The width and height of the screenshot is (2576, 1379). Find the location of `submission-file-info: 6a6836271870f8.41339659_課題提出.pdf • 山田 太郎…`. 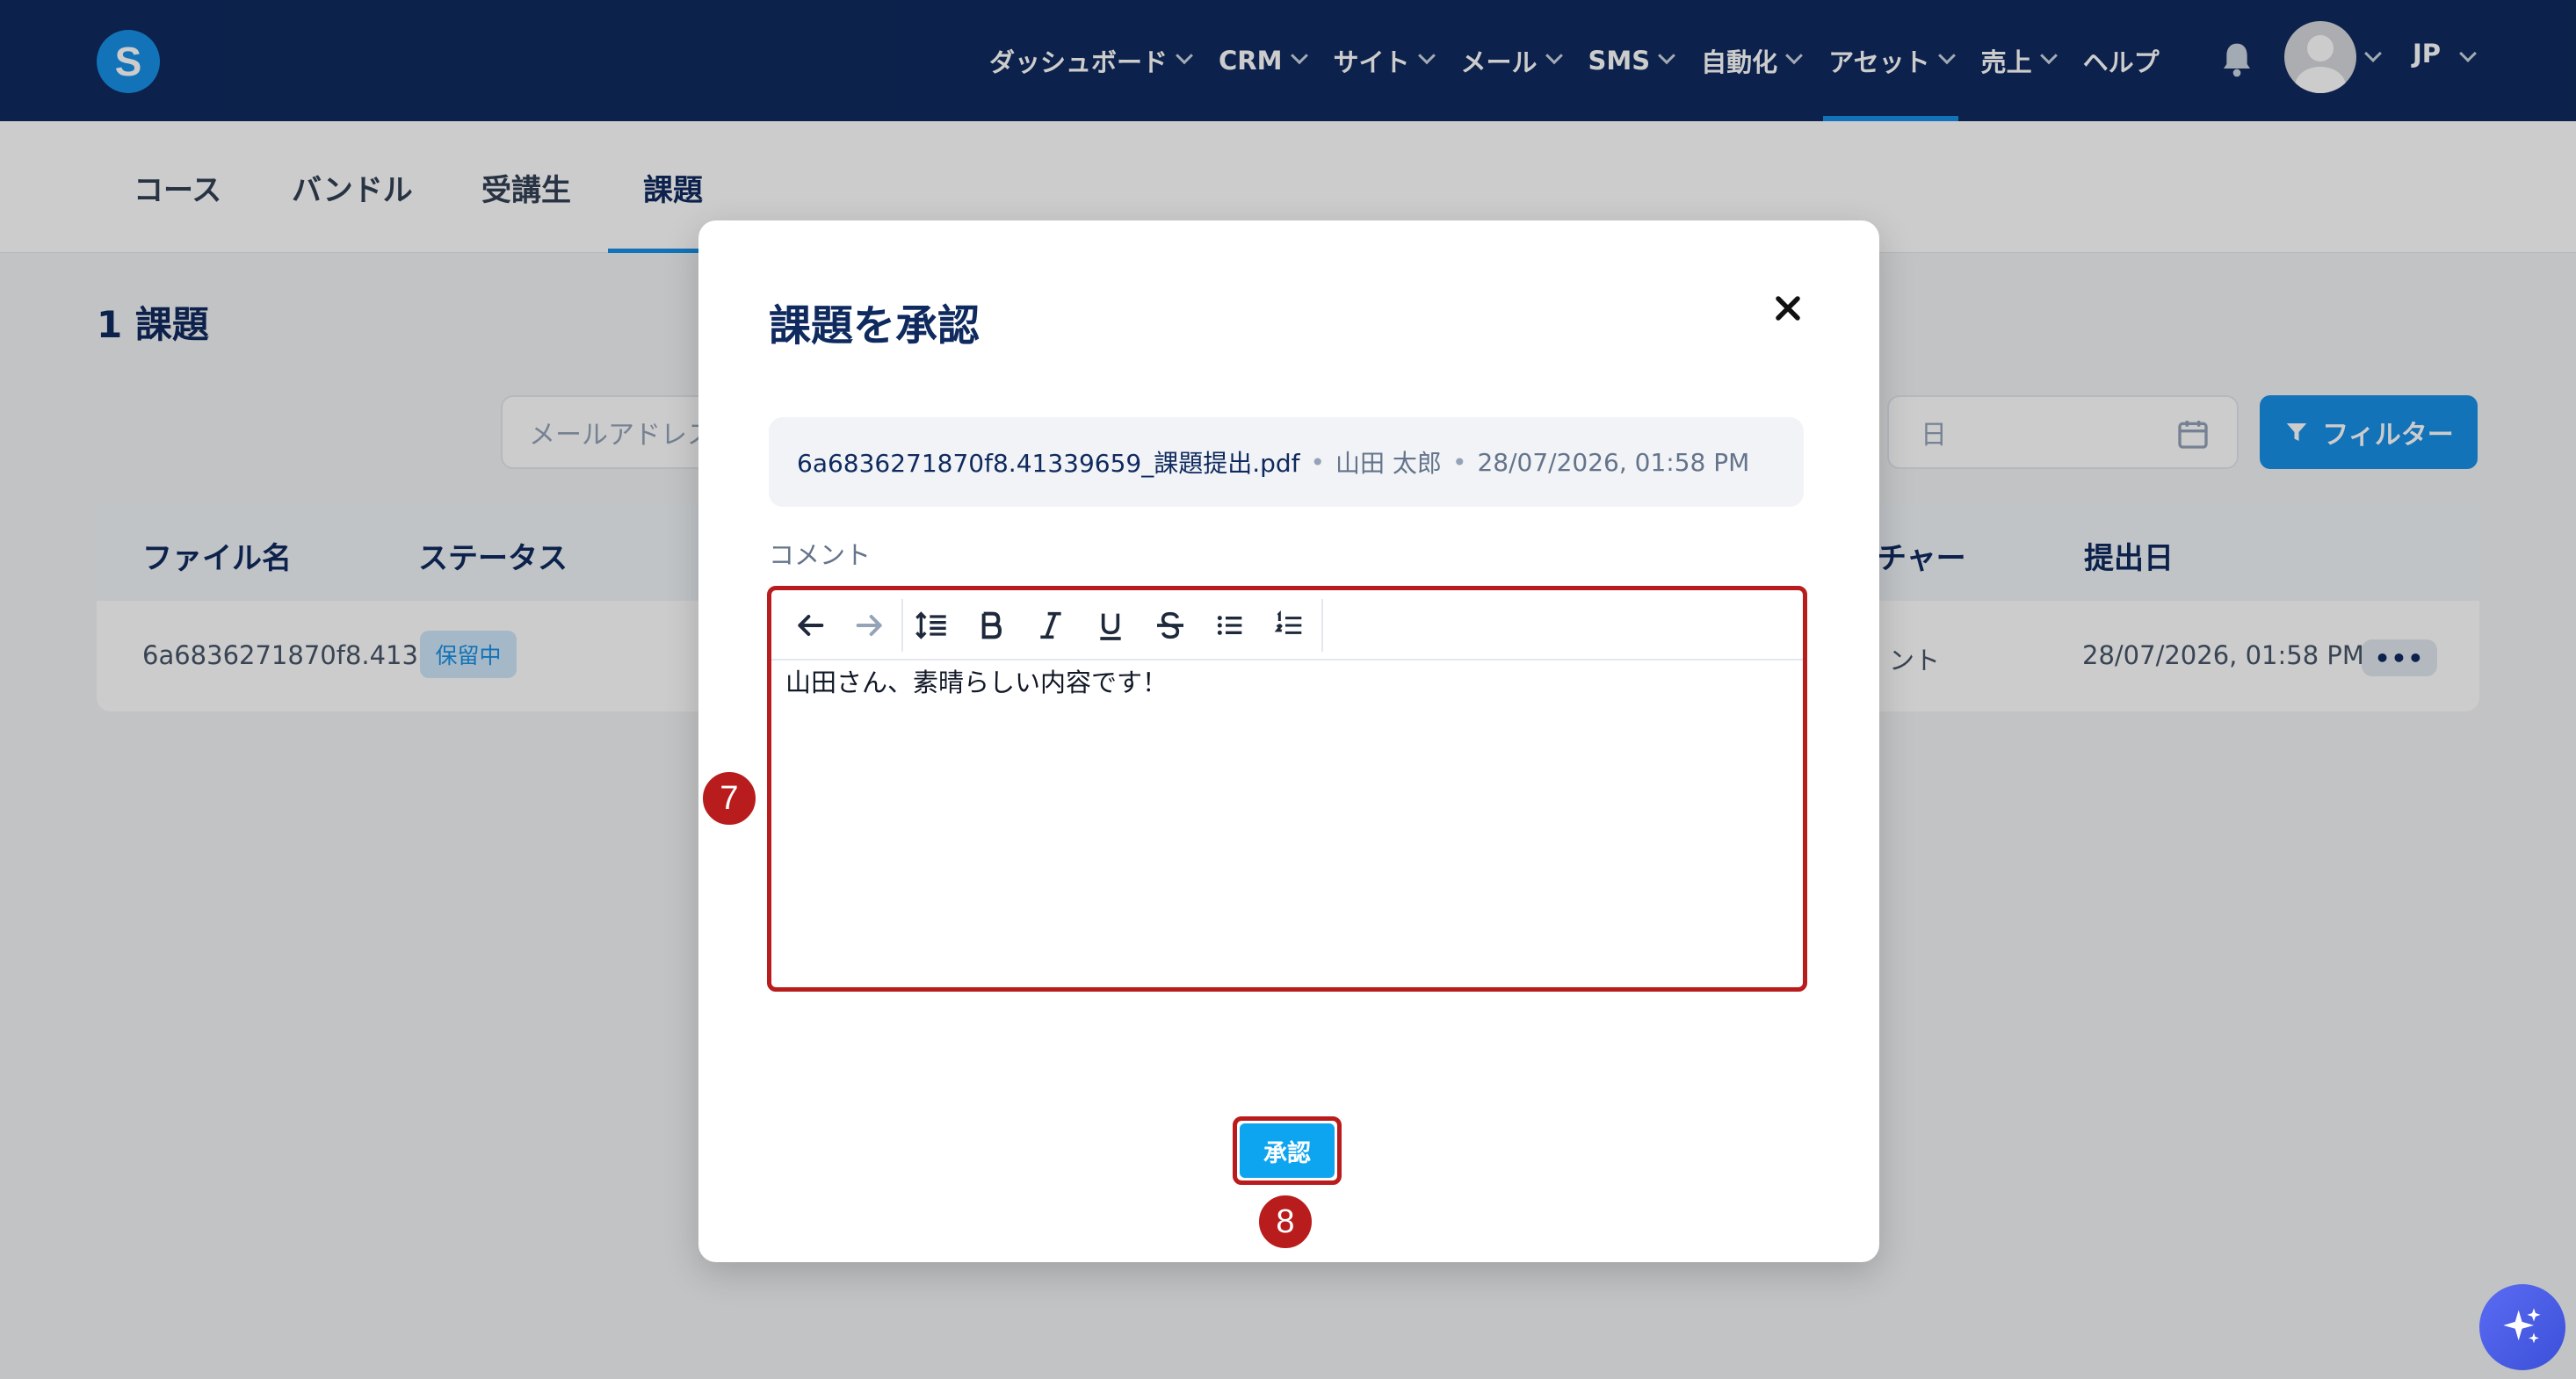

submission-file-info: 6a6836271870f8.41339659_課題提出.pdf • 山田 太郎… is located at coordinates (1286, 462).